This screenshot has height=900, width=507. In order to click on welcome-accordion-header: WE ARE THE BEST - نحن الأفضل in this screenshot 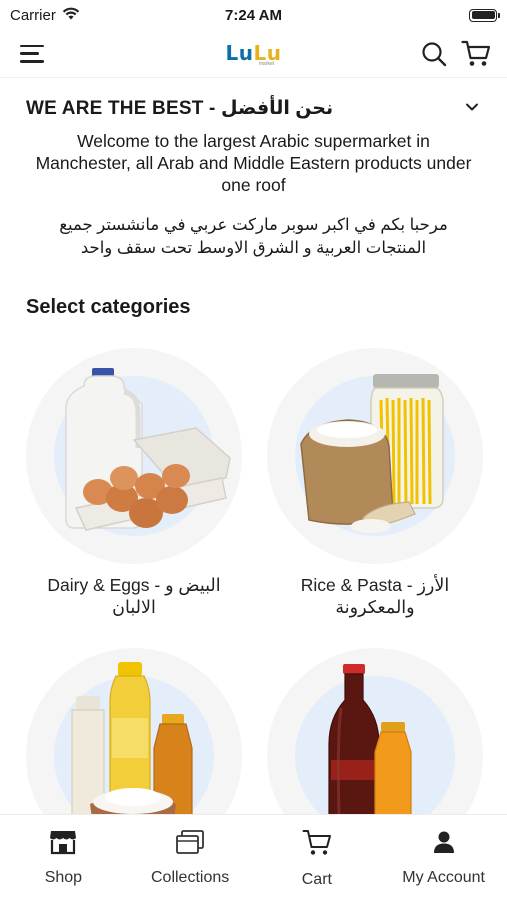, I will do `click(253, 108)`.